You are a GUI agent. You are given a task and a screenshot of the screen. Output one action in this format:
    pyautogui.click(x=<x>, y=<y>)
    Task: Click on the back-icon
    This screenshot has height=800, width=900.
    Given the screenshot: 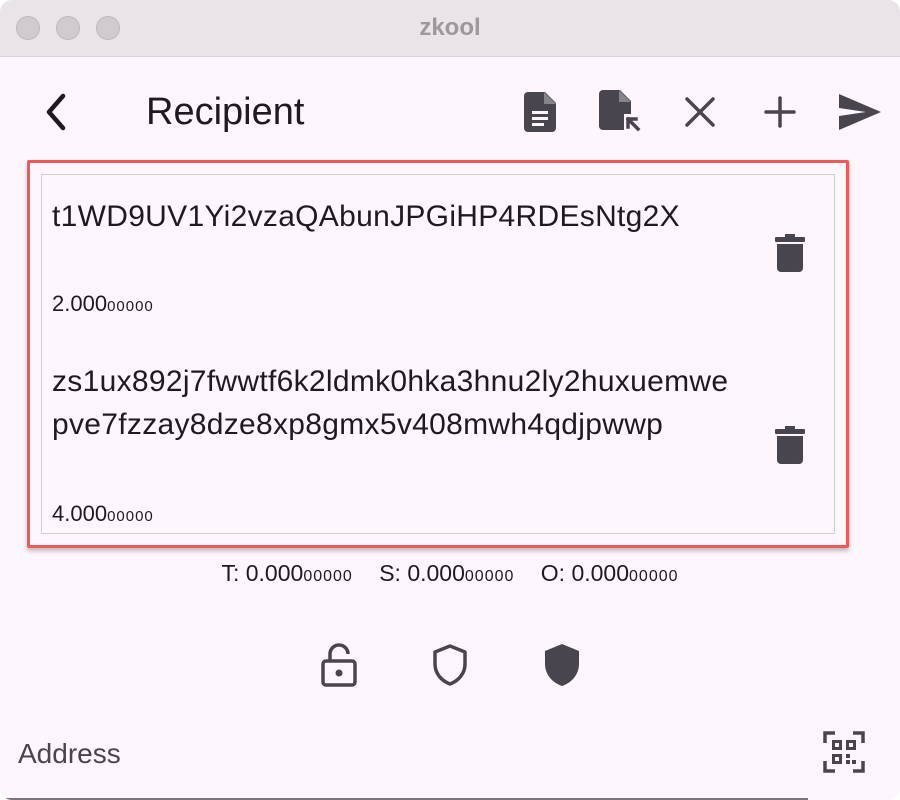 What is the action you would take?
    pyautogui.click(x=56, y=112)
    